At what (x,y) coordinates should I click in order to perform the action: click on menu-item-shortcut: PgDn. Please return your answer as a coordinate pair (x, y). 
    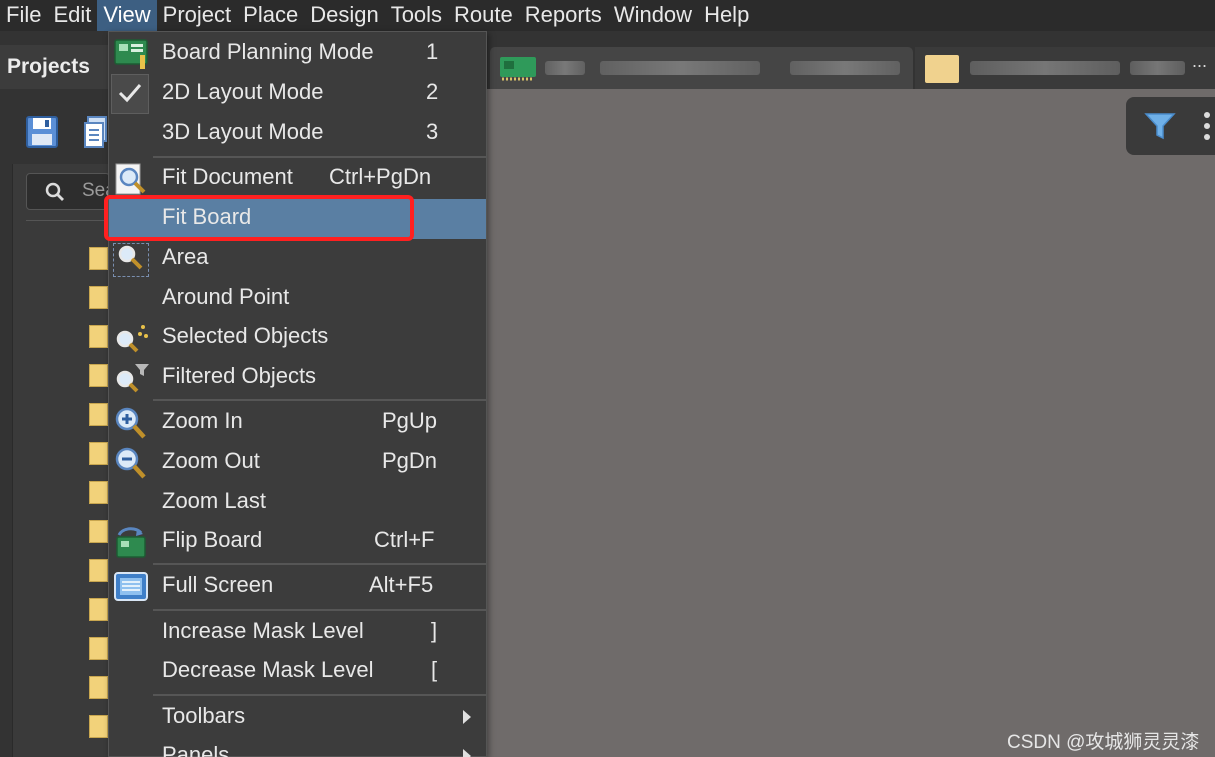
    Looking at the image, I should click on (410, 460).